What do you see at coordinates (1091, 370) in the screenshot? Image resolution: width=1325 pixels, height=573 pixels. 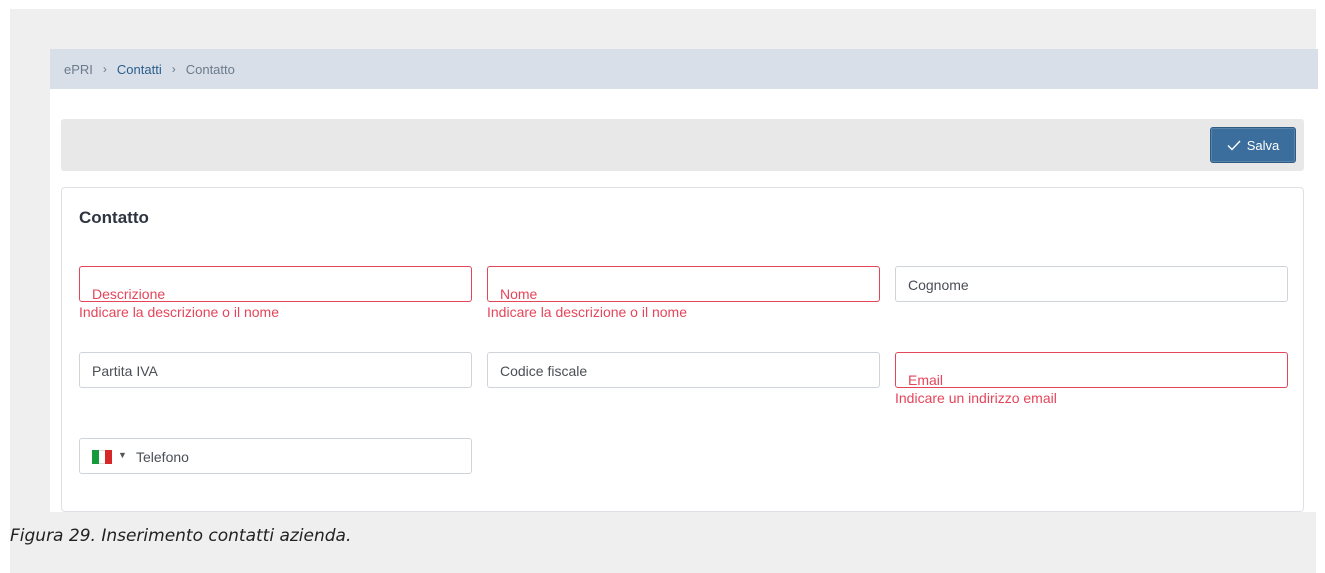 I see `email-field: Email` at bounding box center [1091, 370].